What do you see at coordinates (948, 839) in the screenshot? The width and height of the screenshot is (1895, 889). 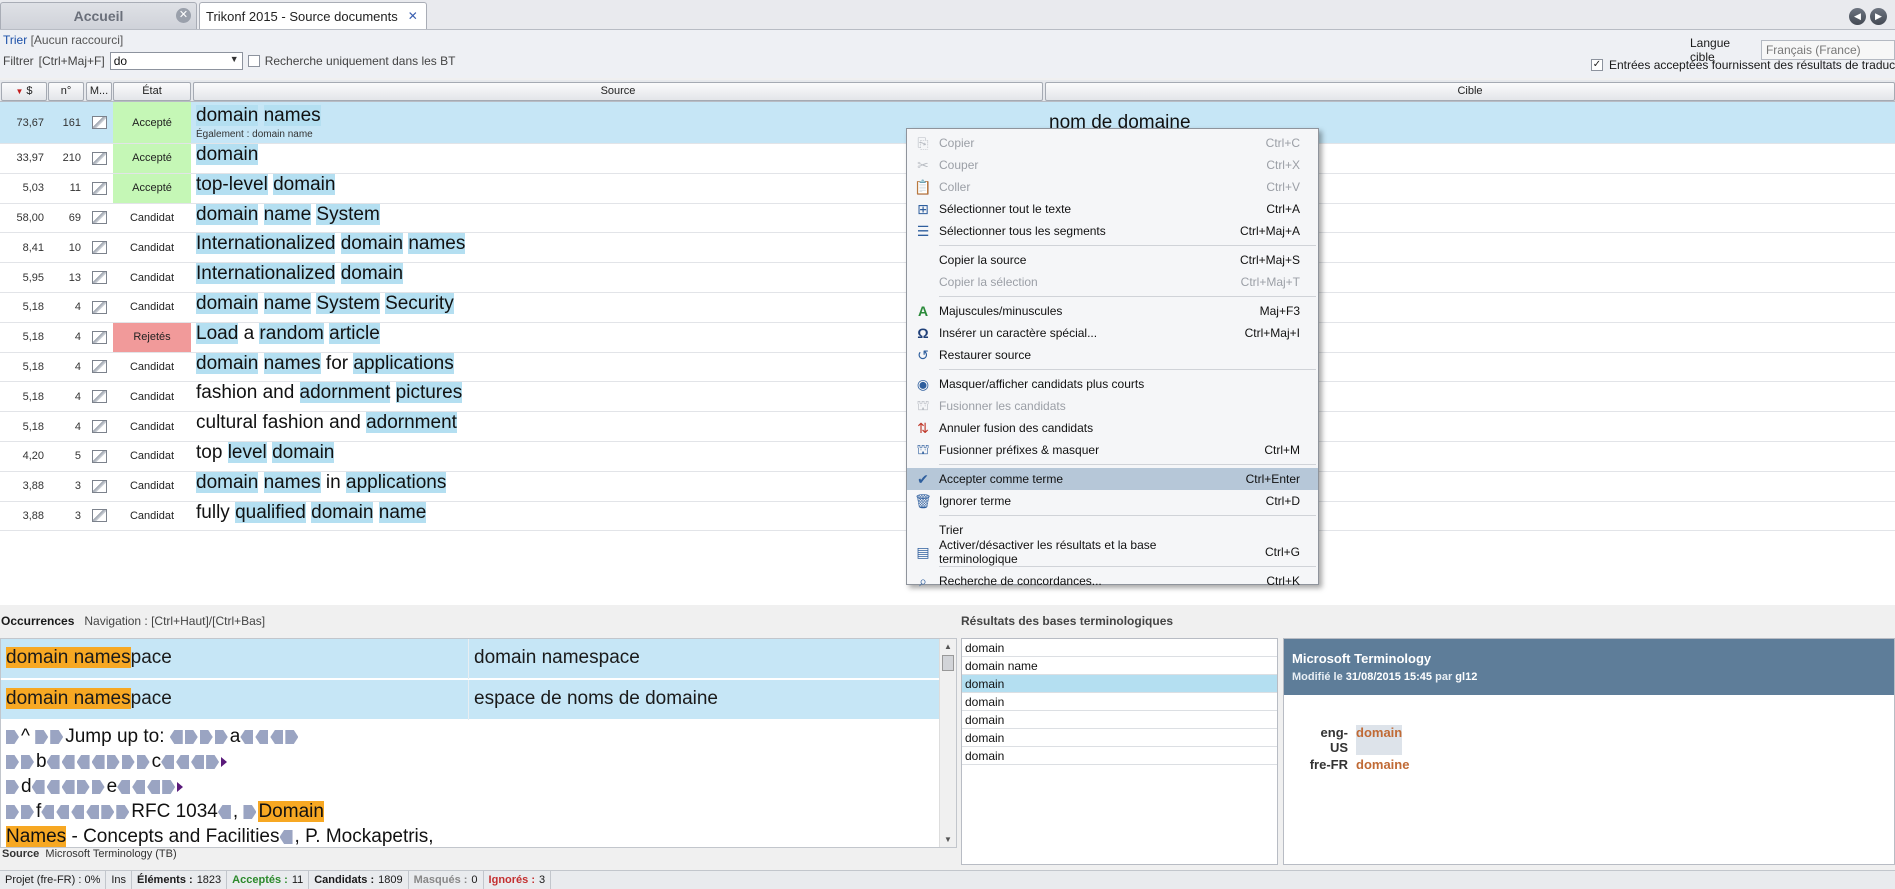 I see `scroll-down-icon: ▼` at bounding box center [948, 839].